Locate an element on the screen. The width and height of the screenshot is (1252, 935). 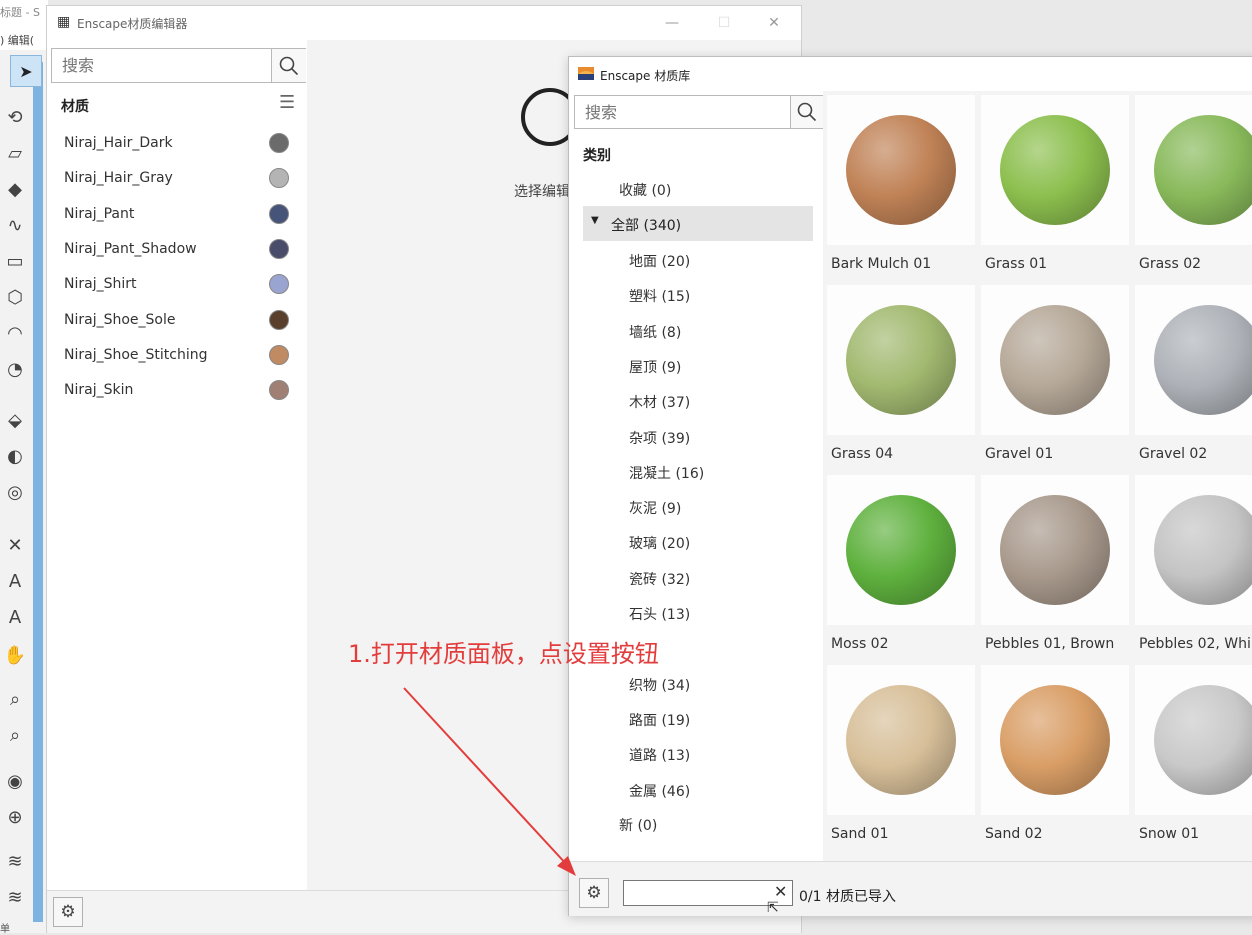
material-tile: Pebbles 01, Brown is located at coordinates (1055, 566).